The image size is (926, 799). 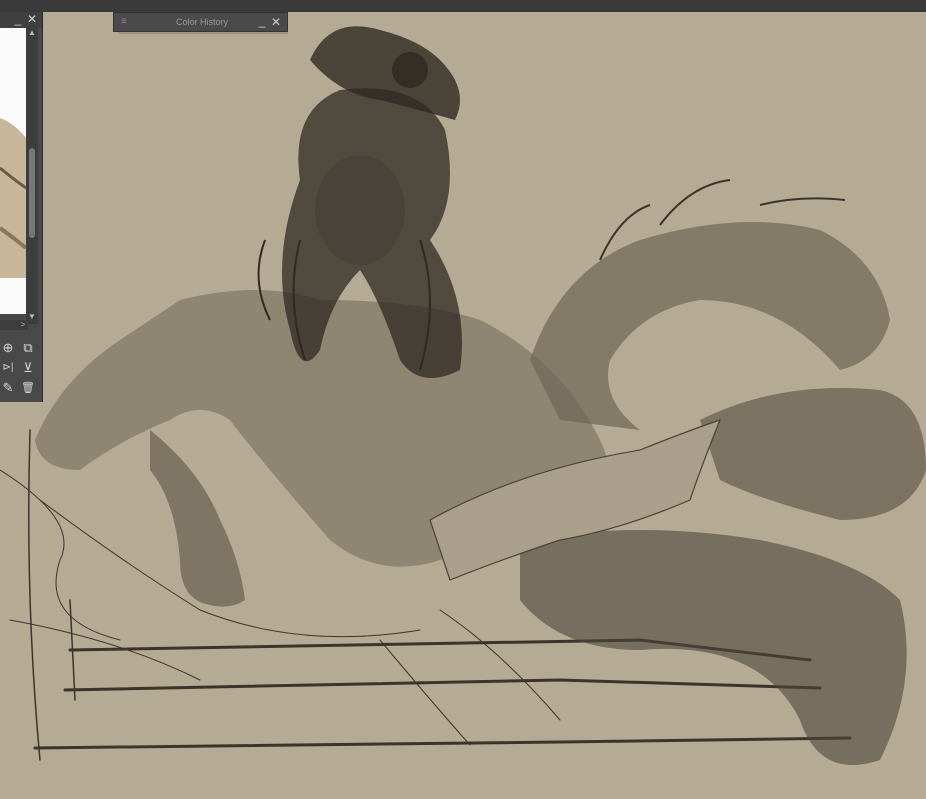 I want to click on edit-icon: ✎, so click(x=8, y=388).